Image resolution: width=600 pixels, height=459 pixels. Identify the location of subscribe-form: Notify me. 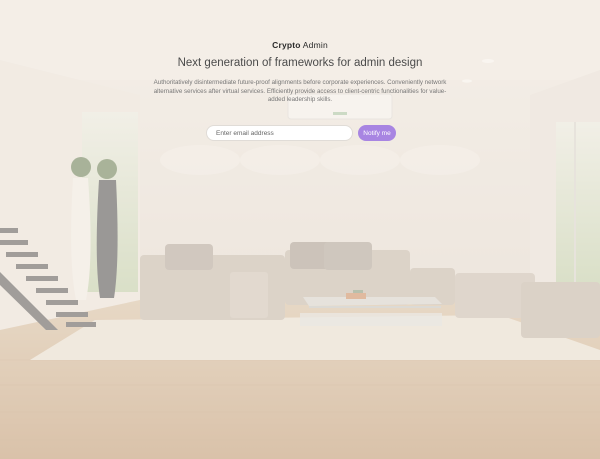
(301, 133).